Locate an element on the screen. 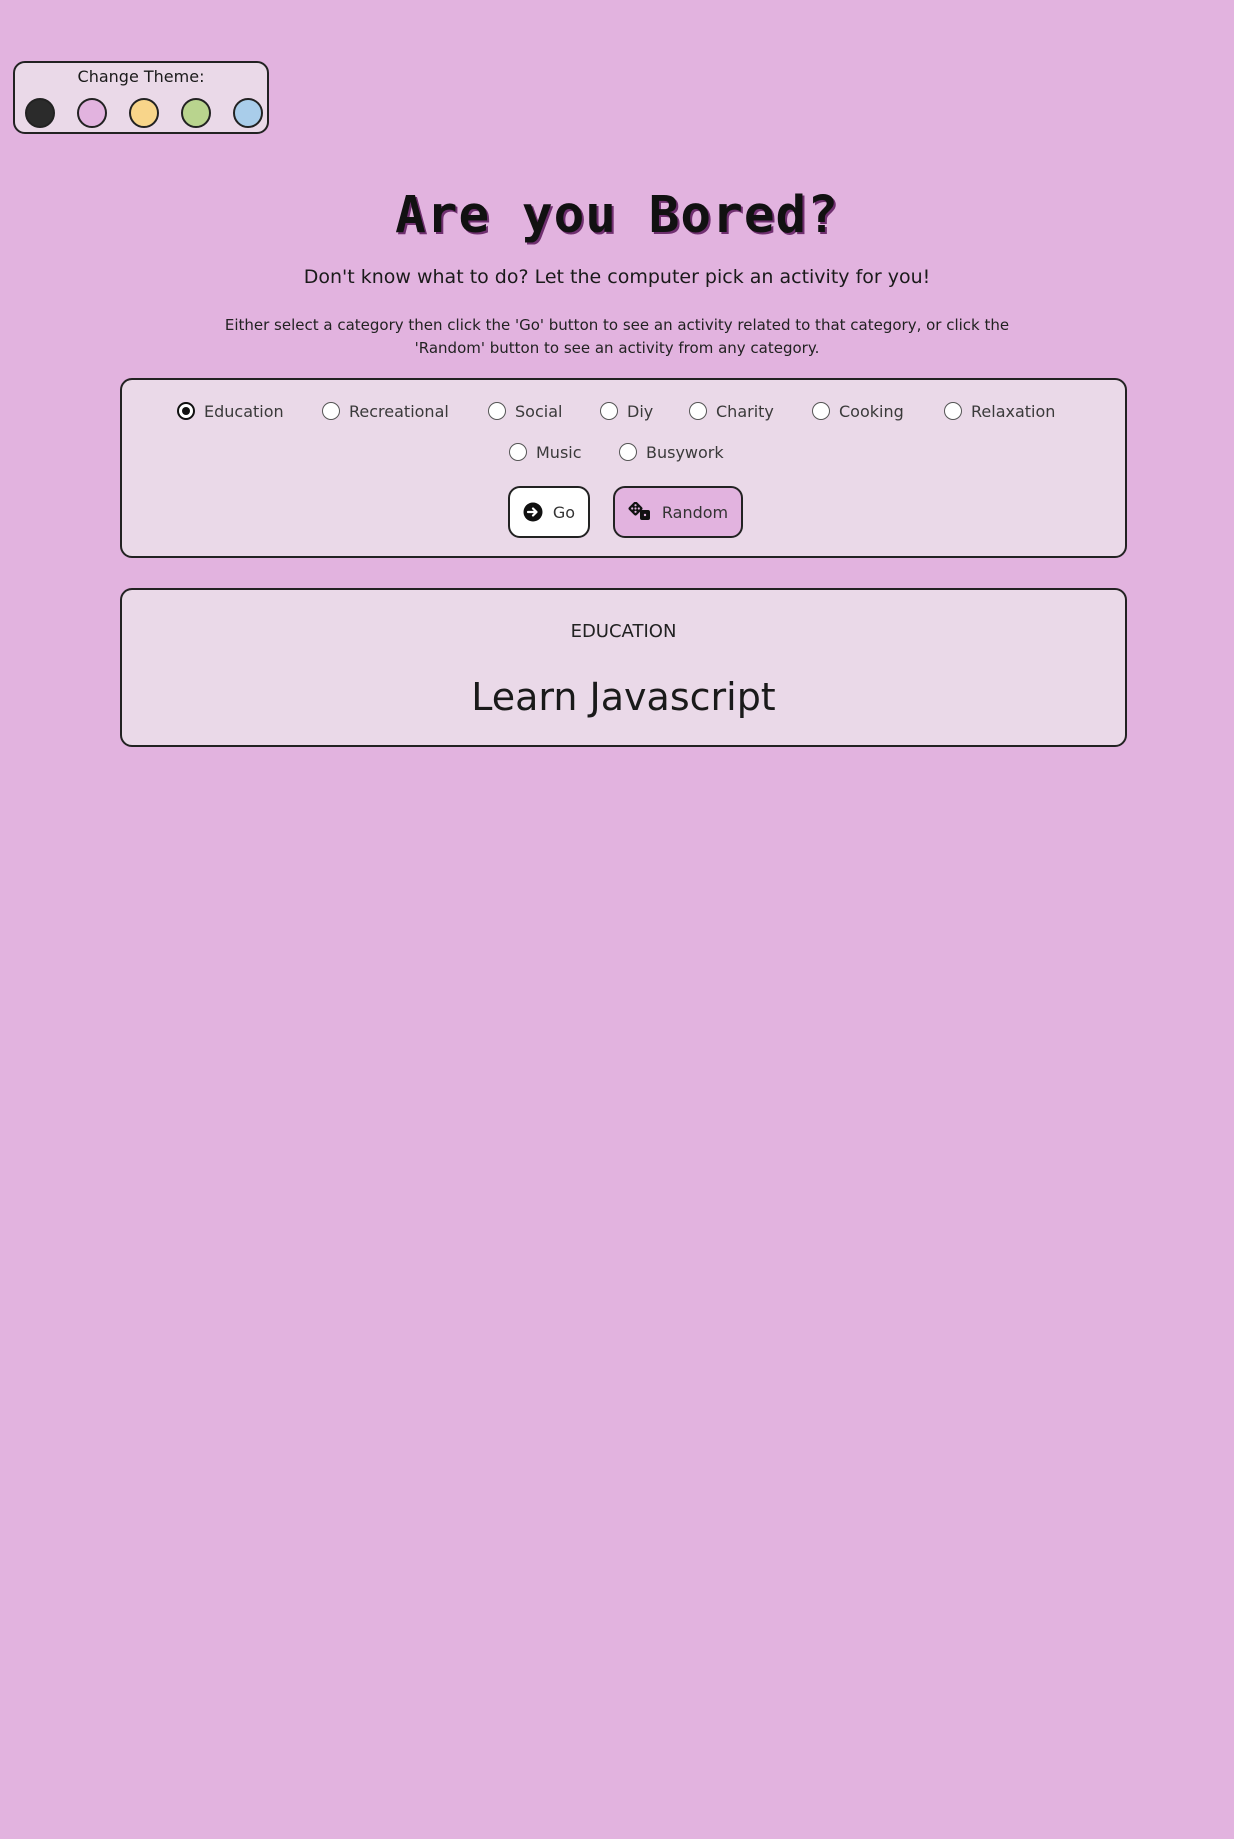 This screenshot has width=1234, height=1839. radio-diy: Diy is located at coordinates (626, 411).